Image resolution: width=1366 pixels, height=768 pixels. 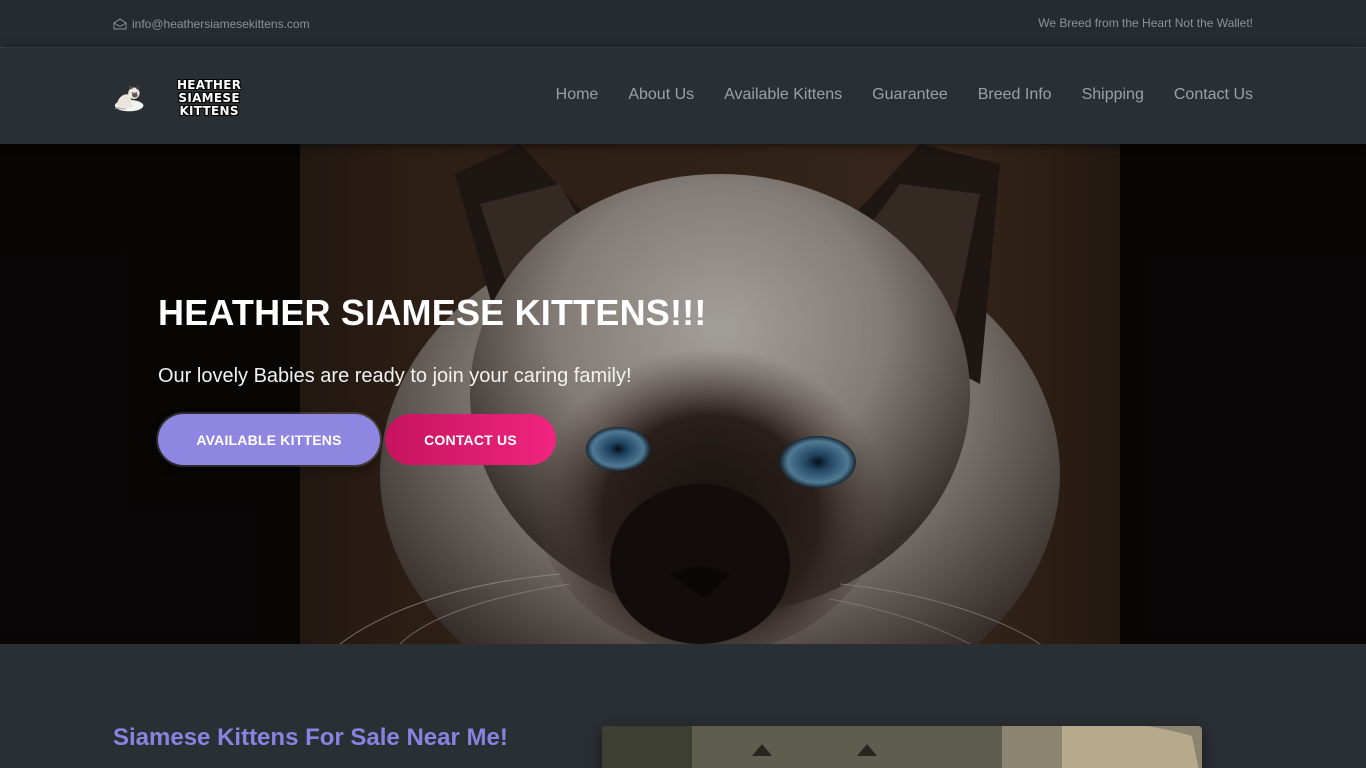 I want to click on site-logo: HEATHER SIAMESE KITTENS, so click(x=192, y=97).